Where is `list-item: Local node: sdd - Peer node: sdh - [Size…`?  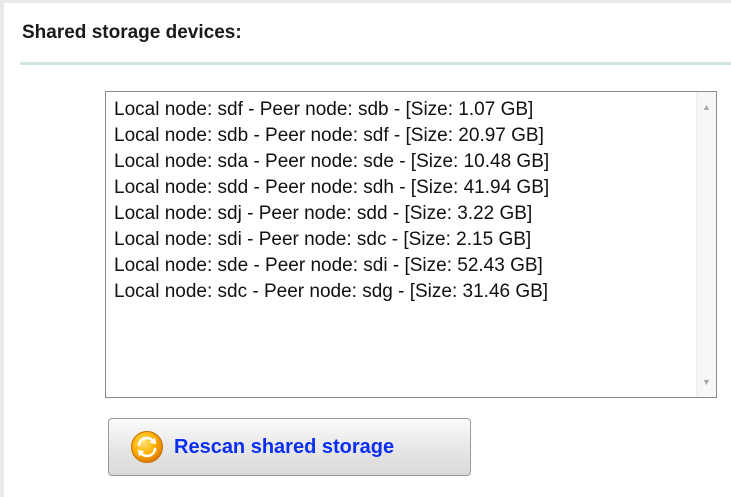 list-item: Local node: sdd - Peer node: sdh - [Size… is located at coordinates (403, 188).